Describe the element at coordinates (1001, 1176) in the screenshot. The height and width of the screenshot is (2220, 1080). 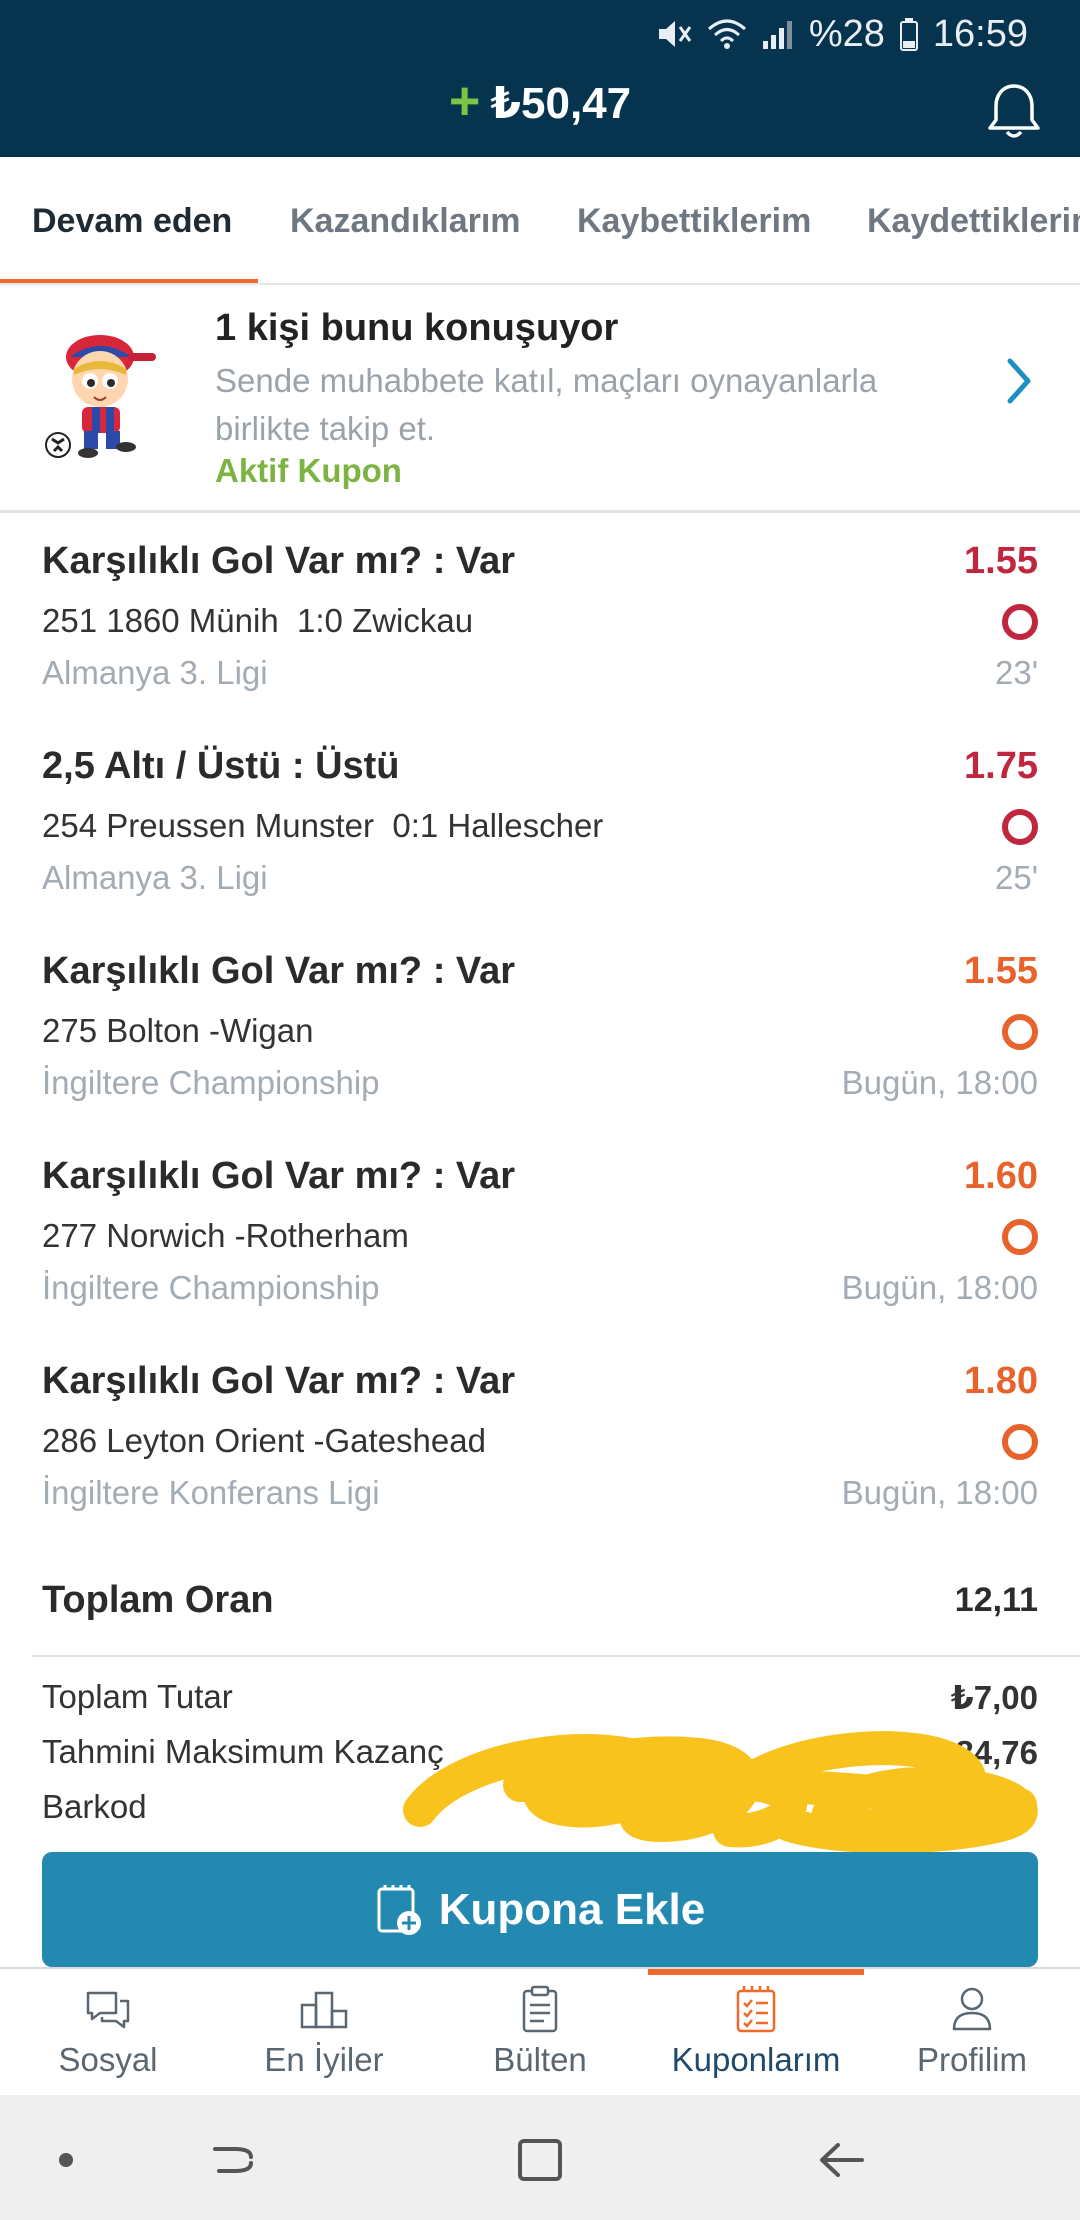
I see `bet-odd: 1.60` at that location.